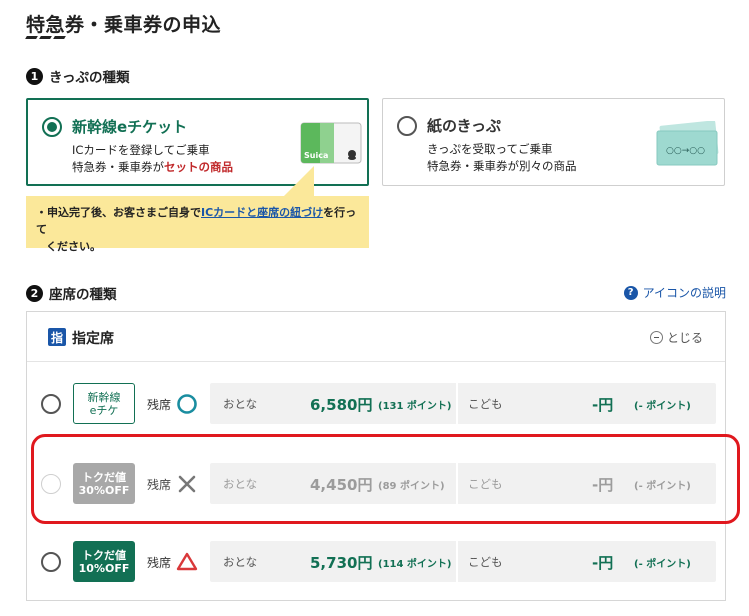 Image resolution: width=749 pixels, height=616 pixels. Describe the element at coordinates (187, 561) in the screenshot. I see `availability-triangle-icon` at that location.